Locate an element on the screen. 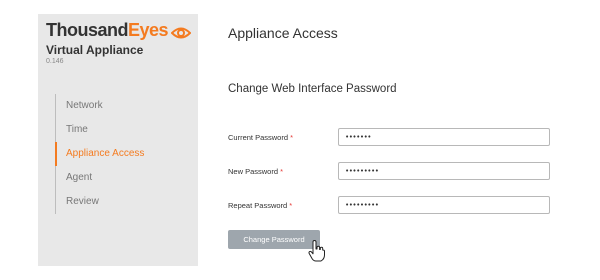  brand-name-part1: Thousand is located at coordinates (87, 30).